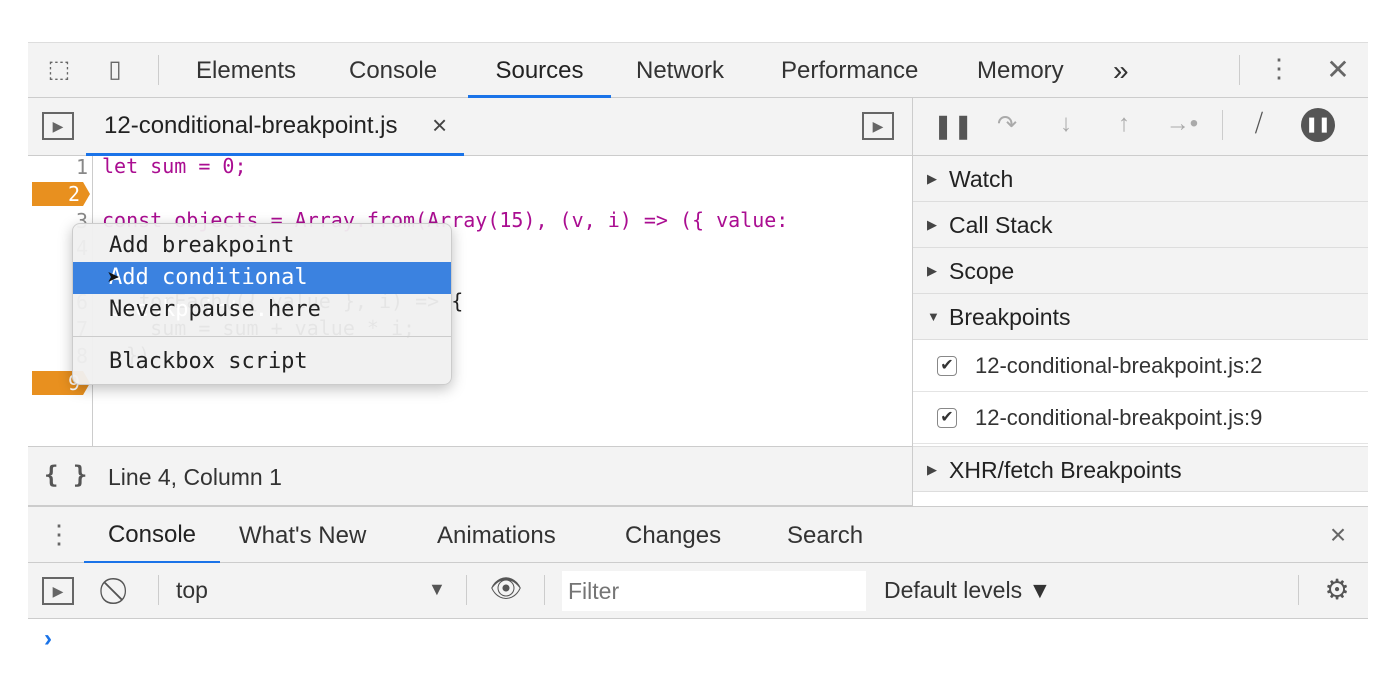 The width and height of the screenshot is (1380, 688). What do you see at coordinates (849, 70) in the screenshot?
I see `tab-performance: Performance` at bounding box center [849, 70].